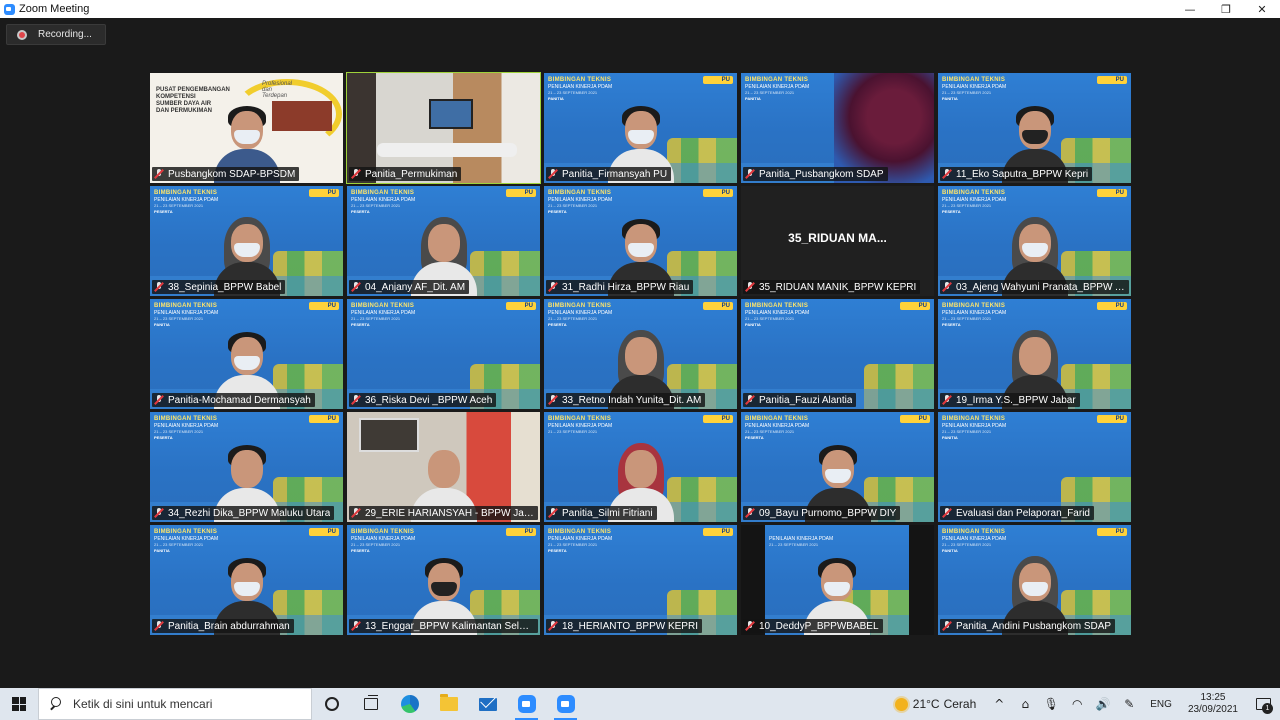  What do you see at coordinates (19, 704) in the screenshot?
I see `start-button` at bounding box center [19, 704].